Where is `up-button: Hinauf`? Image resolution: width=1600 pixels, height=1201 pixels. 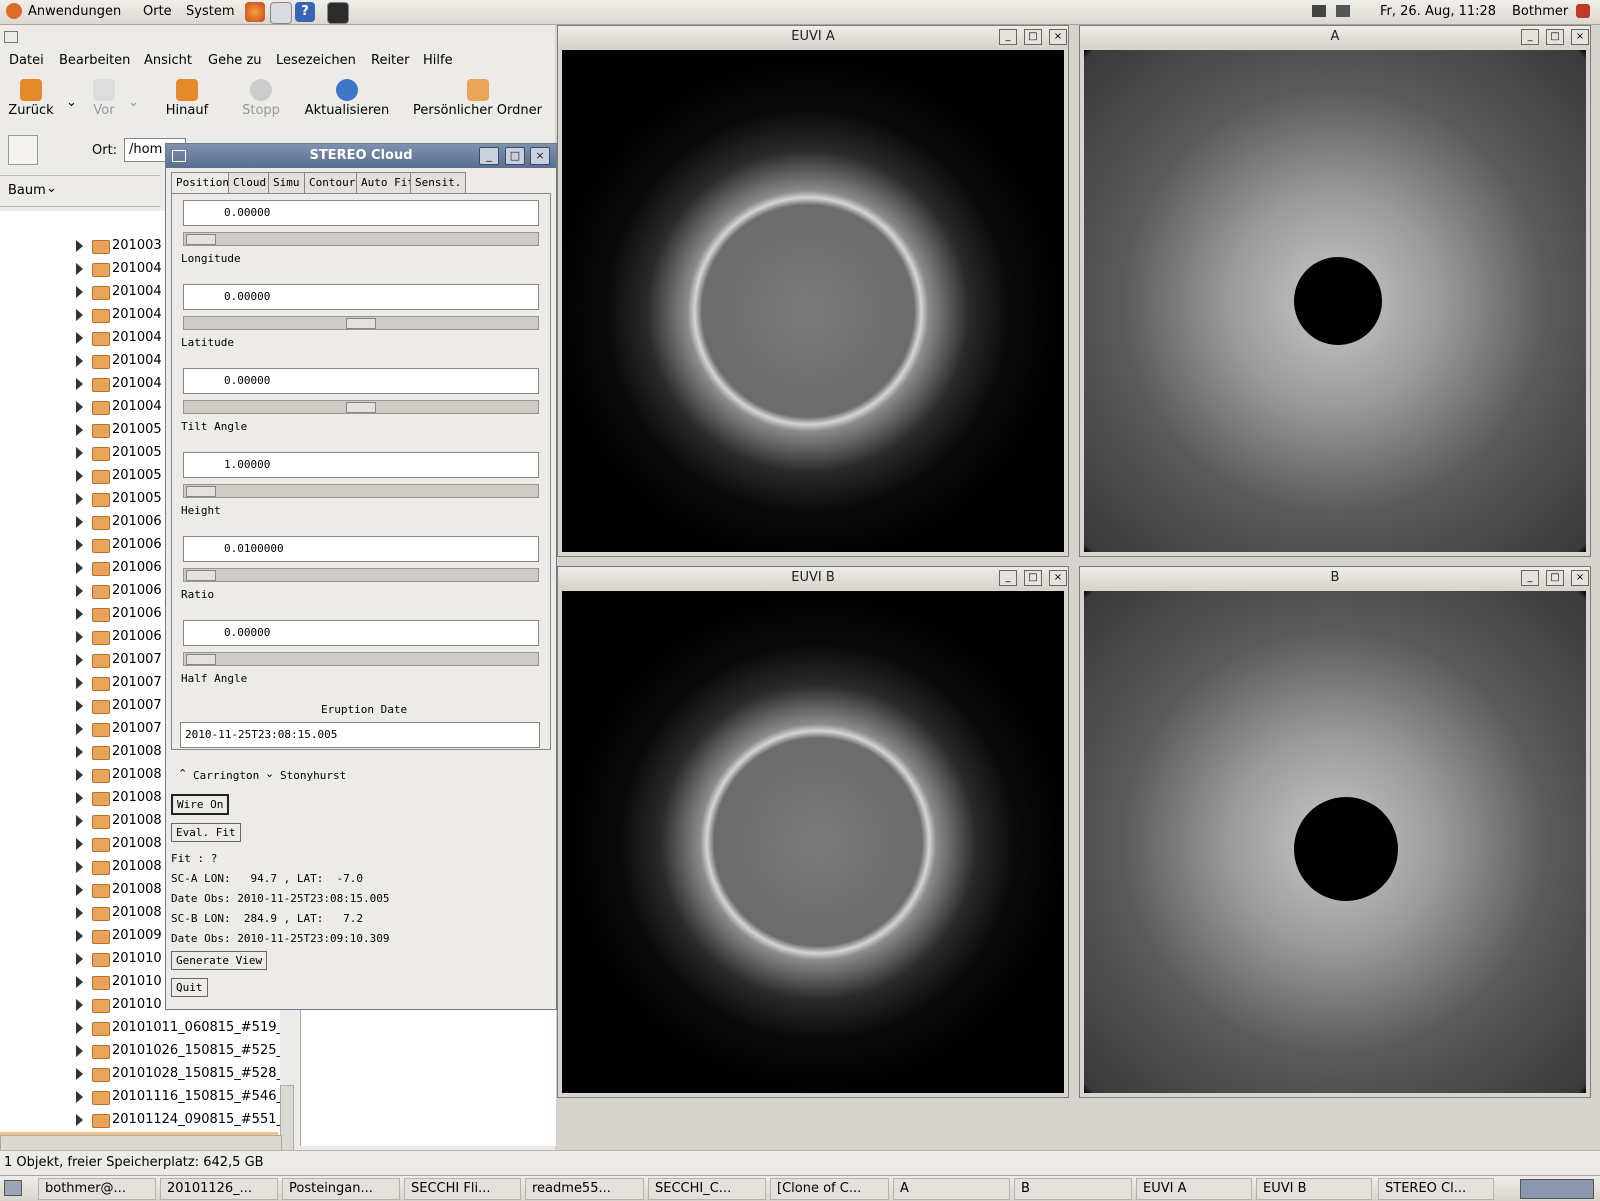 up-button: Hinauf is located at coordinates (187, 98).